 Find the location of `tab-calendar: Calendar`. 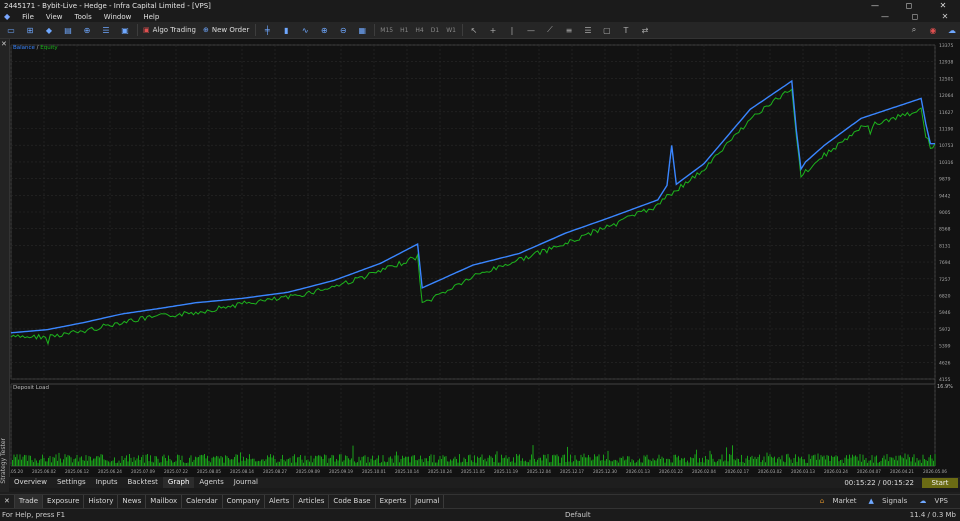

tab-calendar: Calendar is located at coordinates (202, 501).